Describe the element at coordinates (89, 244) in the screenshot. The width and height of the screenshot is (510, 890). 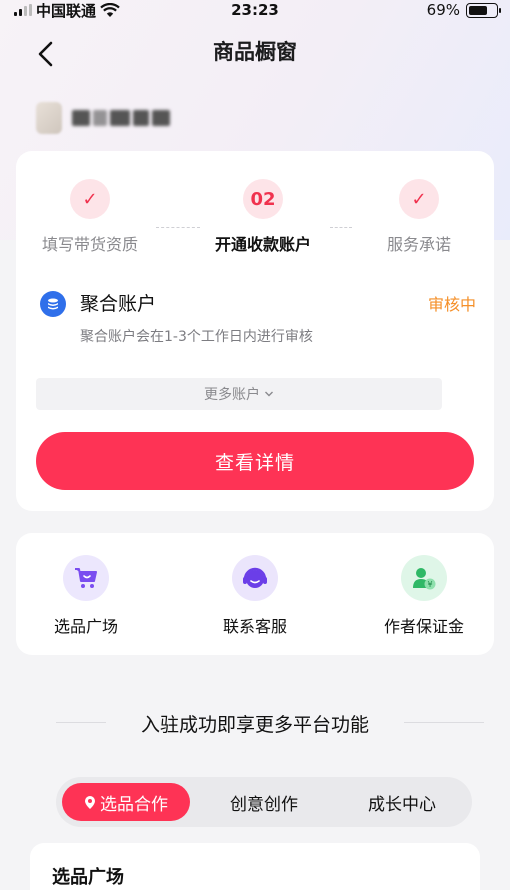
I see `step-label: 填写带货资质` at that location.